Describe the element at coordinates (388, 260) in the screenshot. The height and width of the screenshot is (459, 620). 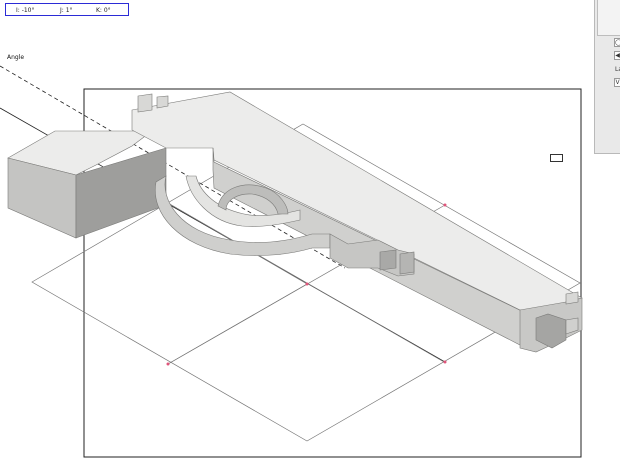
I see `model-receiver-nub` at that location.